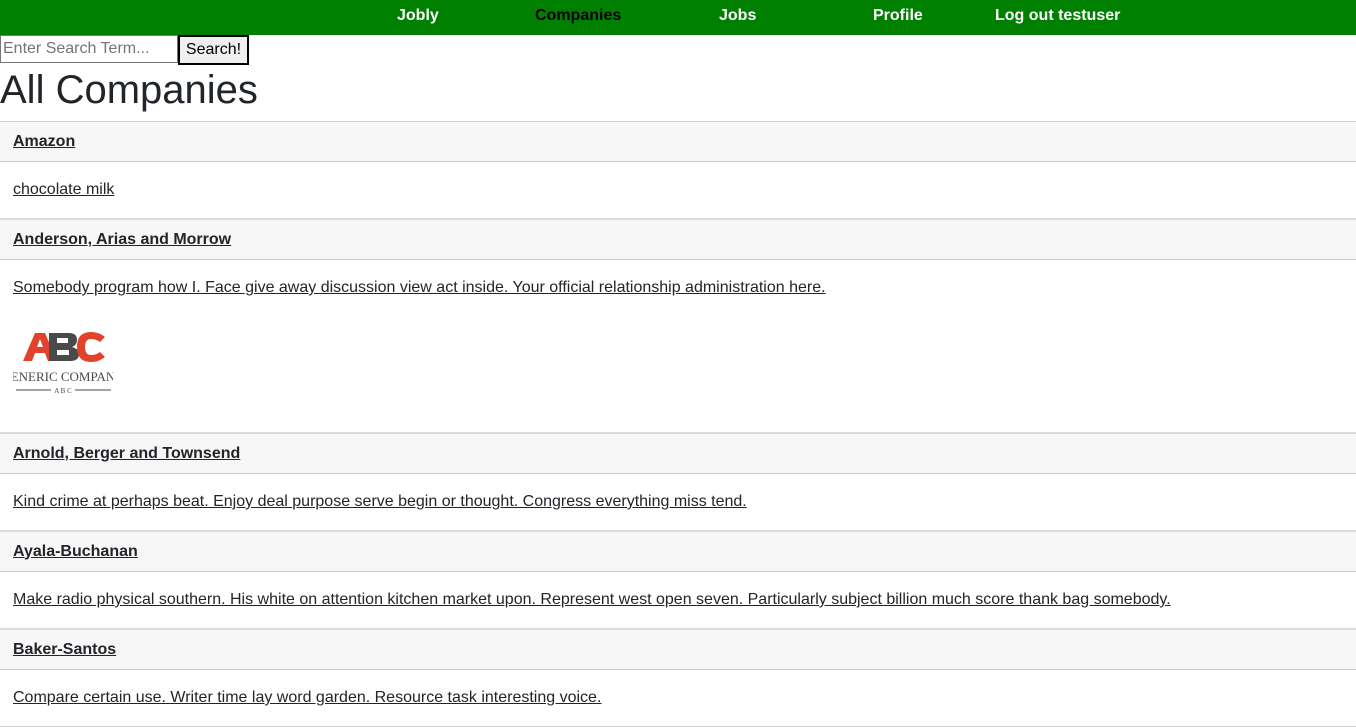 The width and height of the screenshot is (1356, 727). What do you see at coordinates (63, 363) in the screenshot?
I see `abc-generic-company-logo-icon: GENERIC COMPANY A B C` at bounding box center [63, 363].